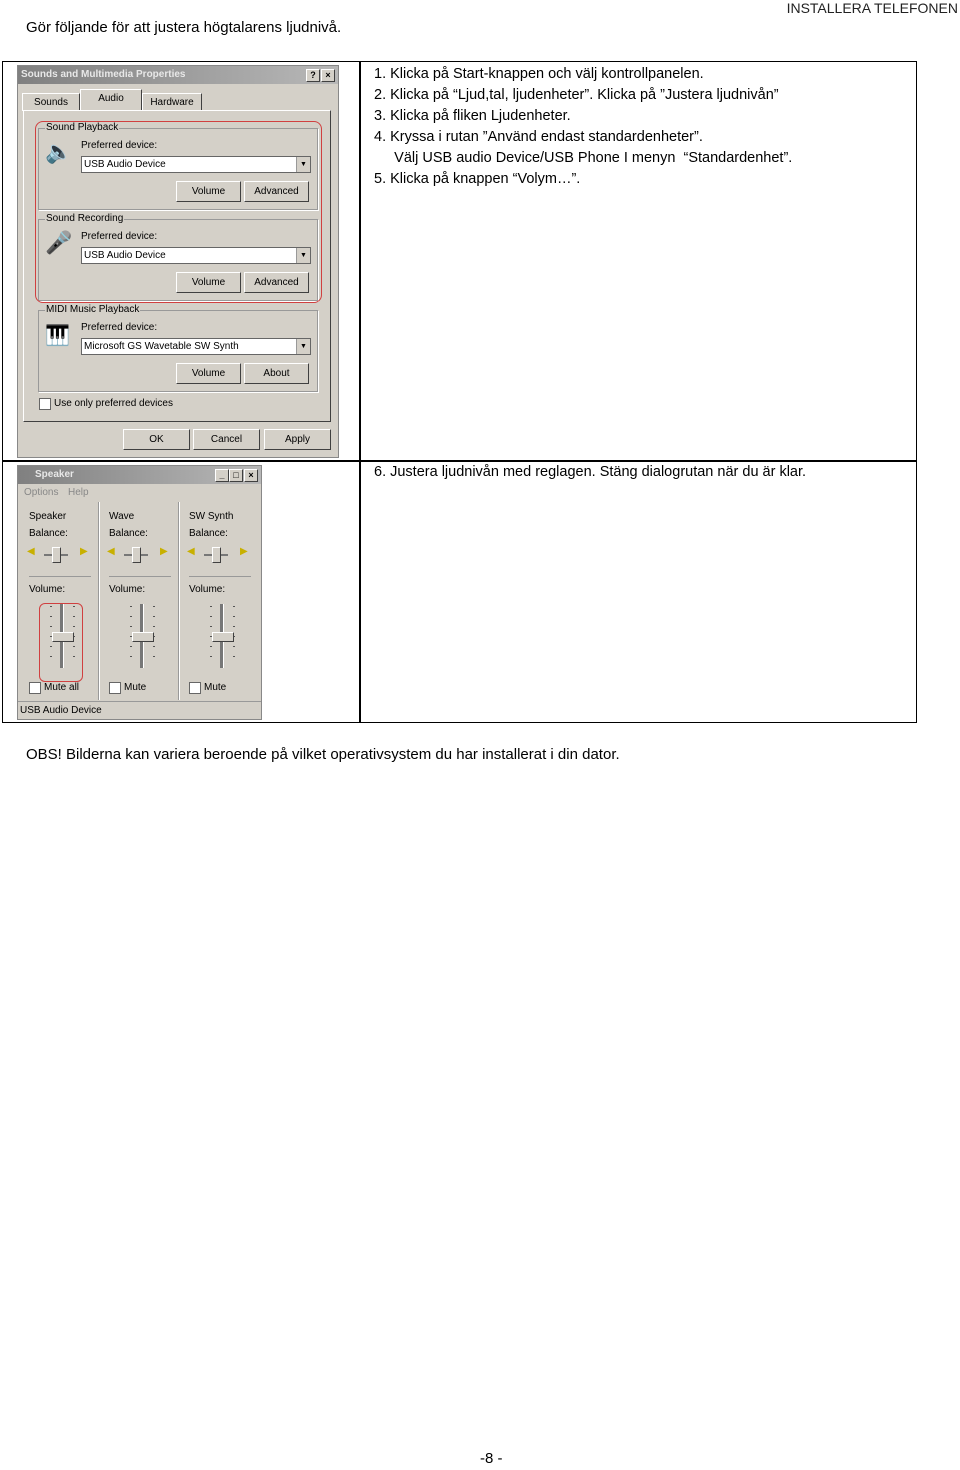 The image size is (960, 1470). I want to click on chevron-down-icon: ▼, so click(303, 346).